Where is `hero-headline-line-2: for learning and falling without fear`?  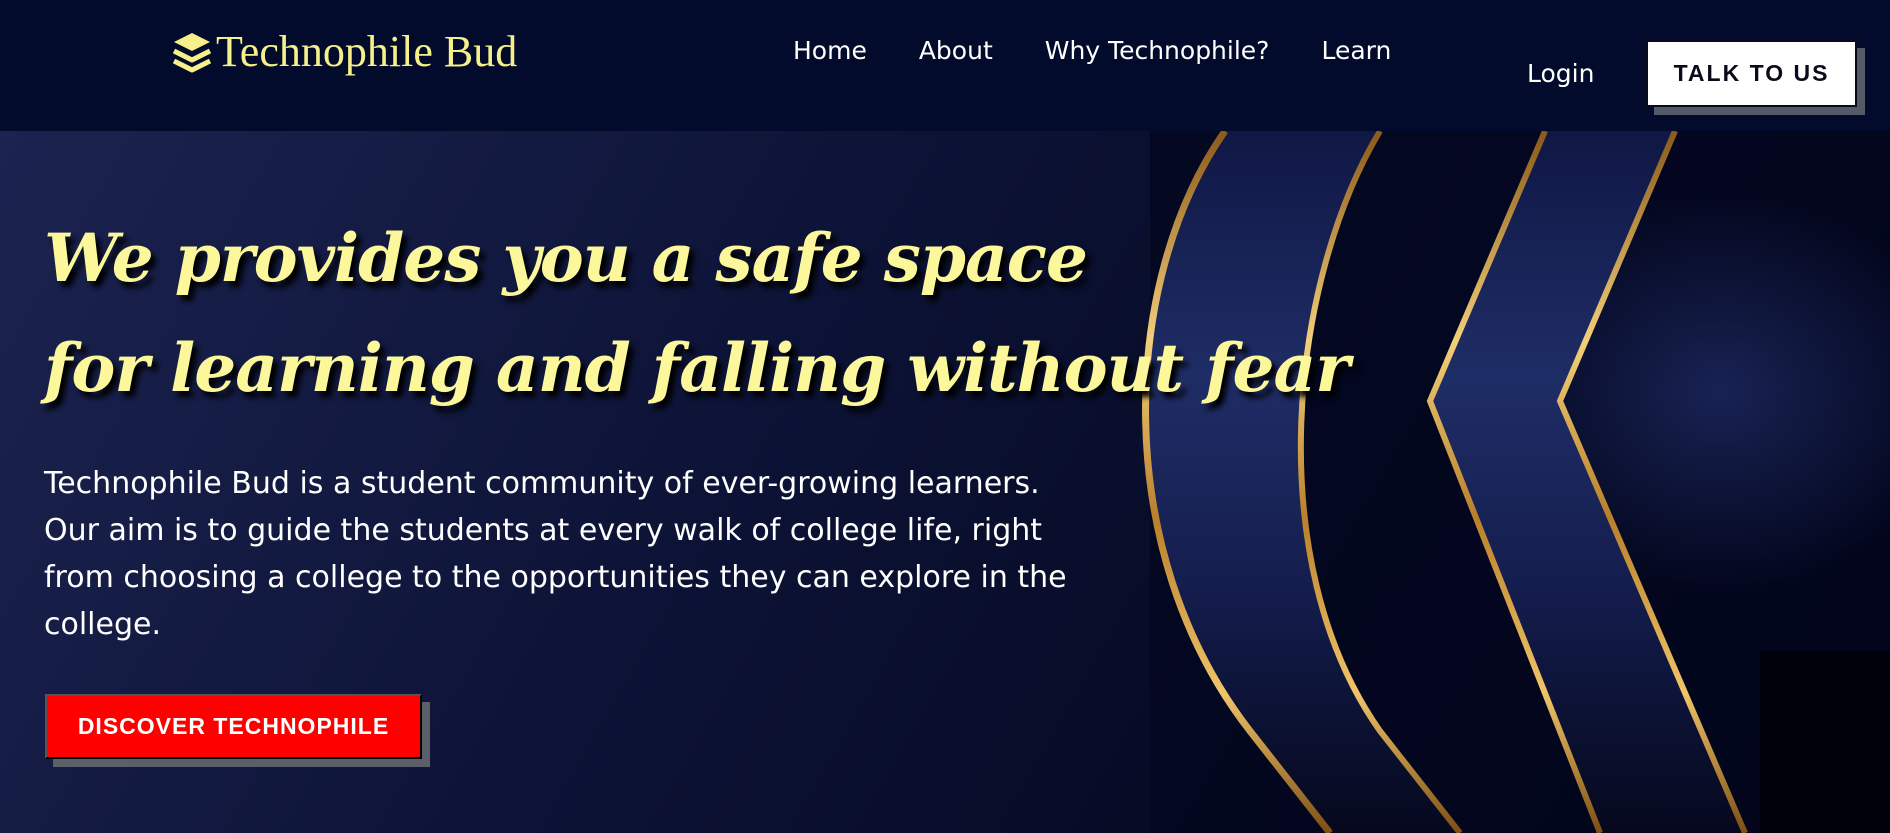
hero-headline-line-2: for learning and falling without fear is located at coordinates (697, 368).